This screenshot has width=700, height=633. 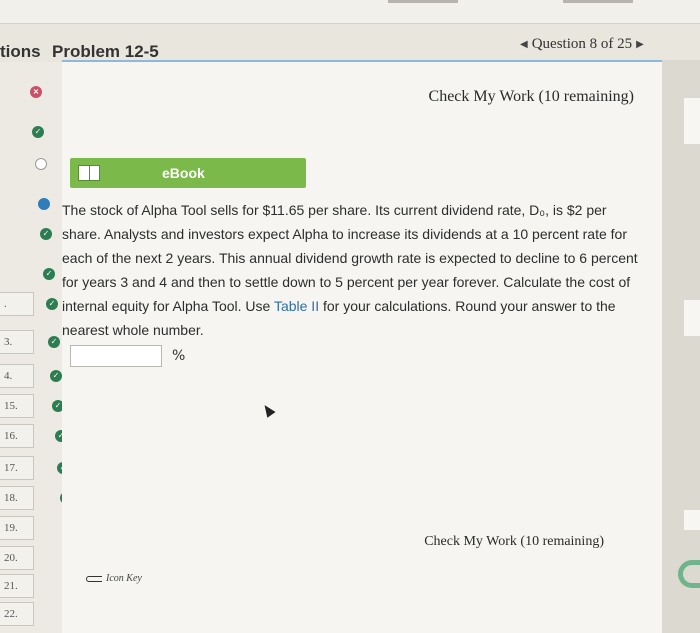 I want to click on sidebar-question-item: 22.✓, so click(x=39, y=616).